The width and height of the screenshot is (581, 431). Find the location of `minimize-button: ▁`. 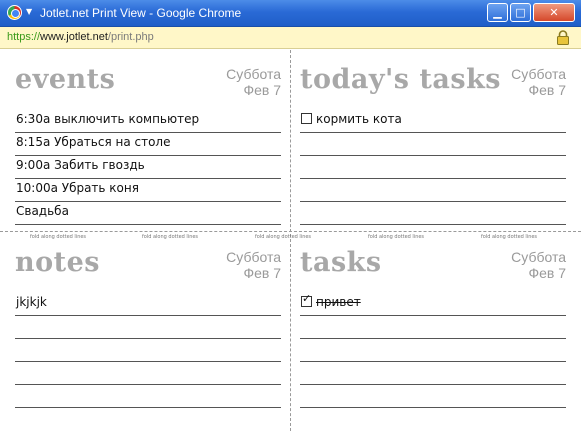

minimize-button: ▁ is located at coordinates (497, 12).